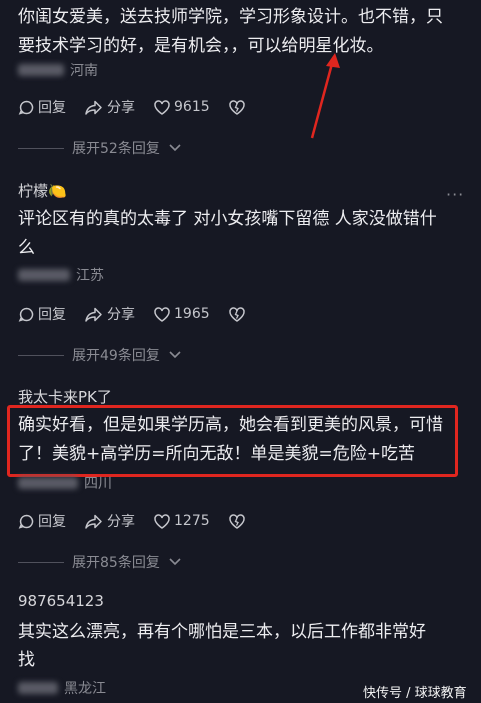 Image resolution: width=481 pixels, height=703 pixels. I want to click on comment-3-line-1: 确实好看，但是如果学历高，她会看到更美的风景，可惜, so click(230, 425).